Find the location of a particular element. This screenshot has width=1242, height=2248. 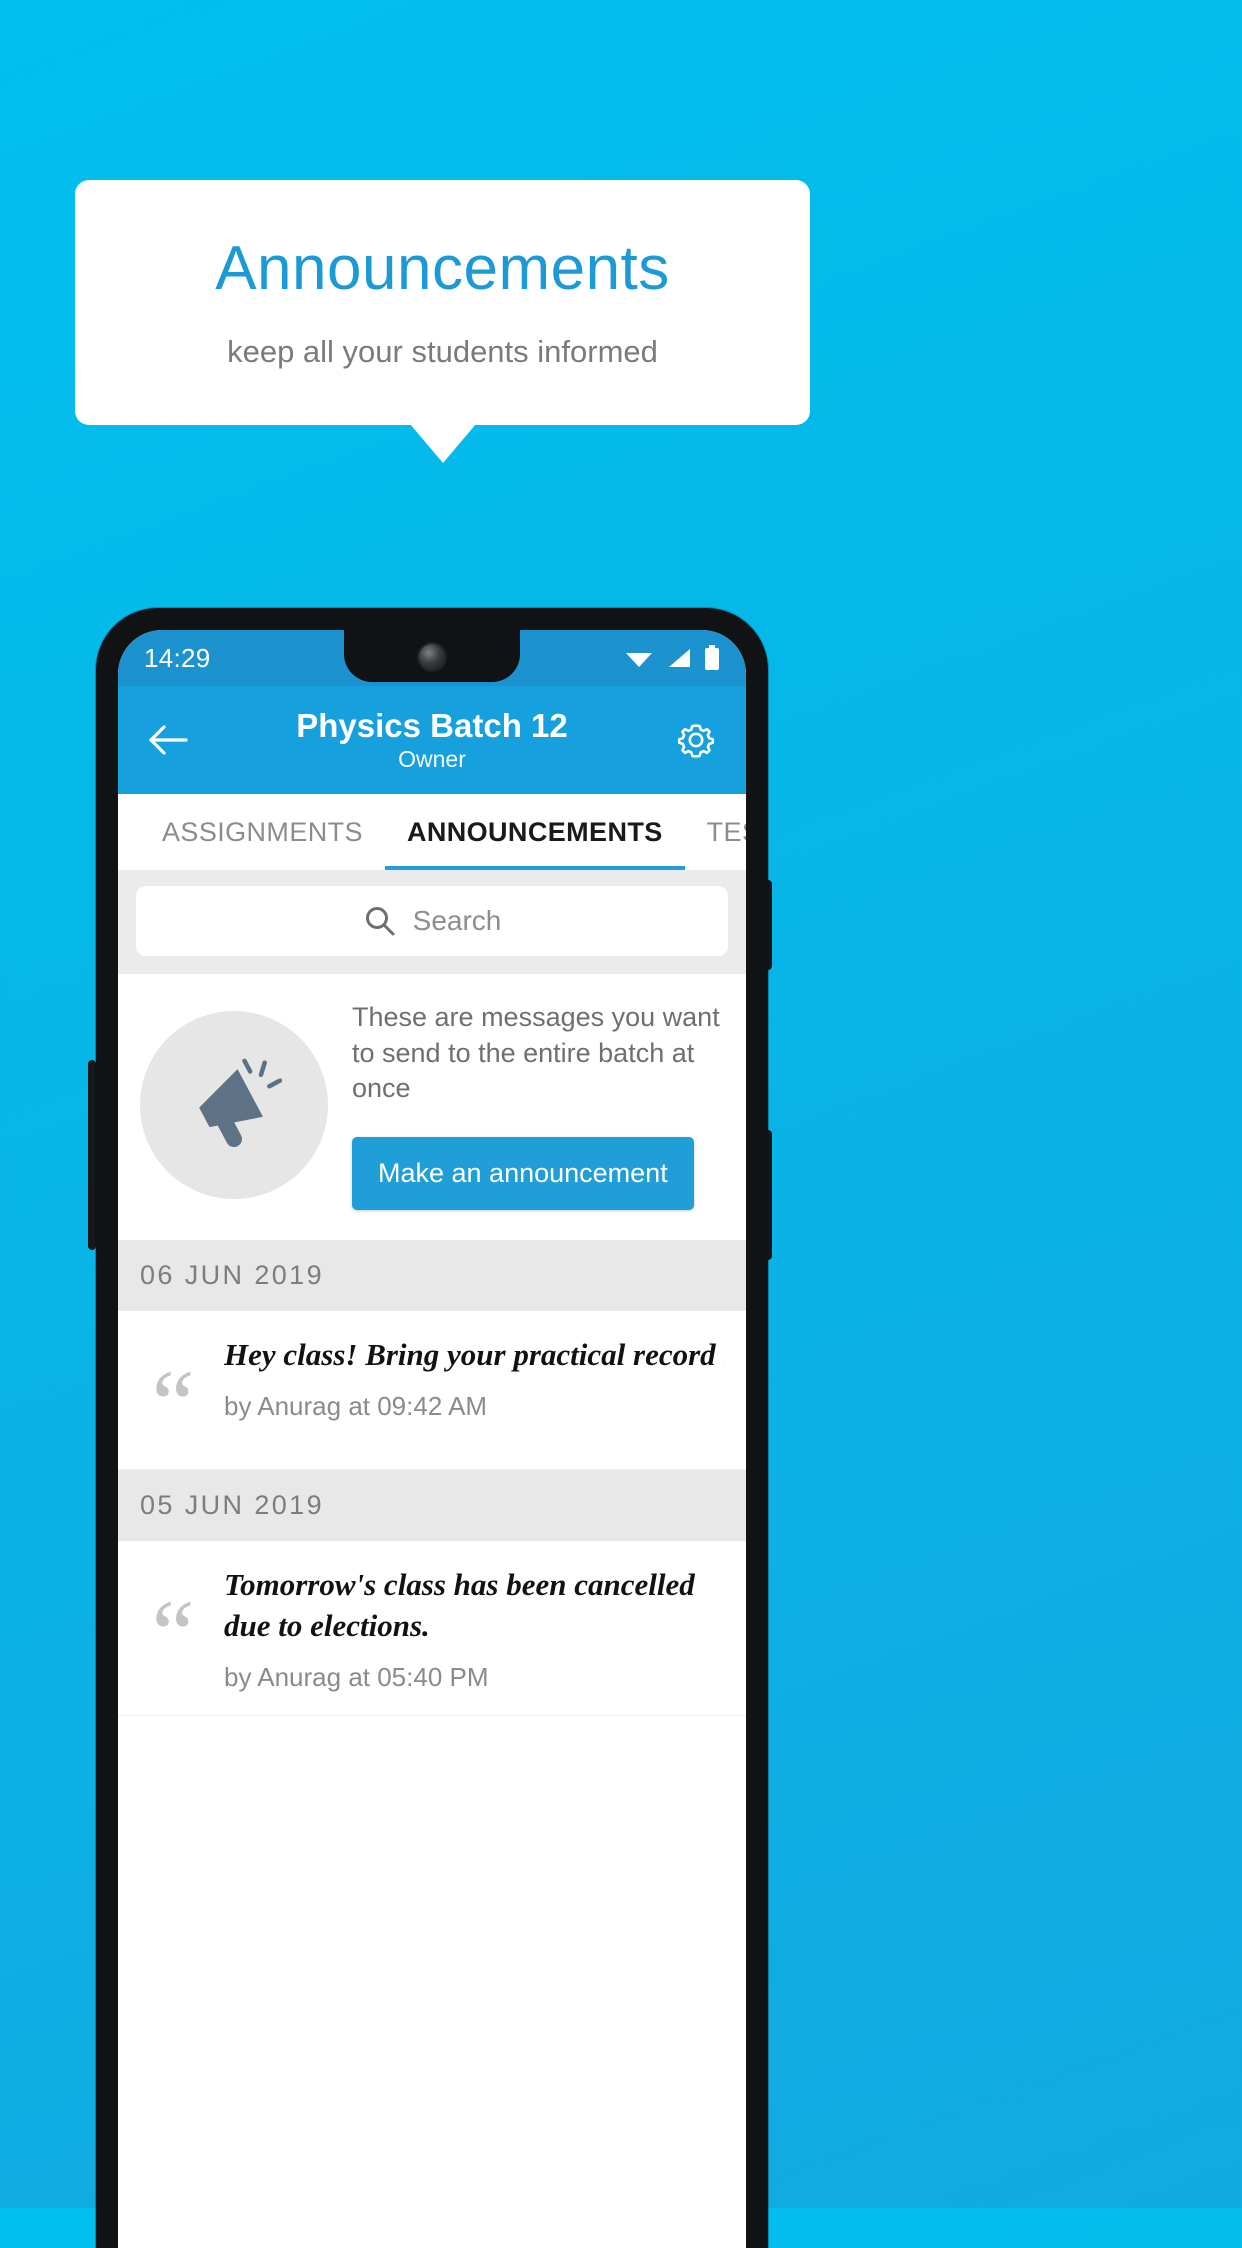

tab-tests: TESTS is located at coordinates (715, 832).